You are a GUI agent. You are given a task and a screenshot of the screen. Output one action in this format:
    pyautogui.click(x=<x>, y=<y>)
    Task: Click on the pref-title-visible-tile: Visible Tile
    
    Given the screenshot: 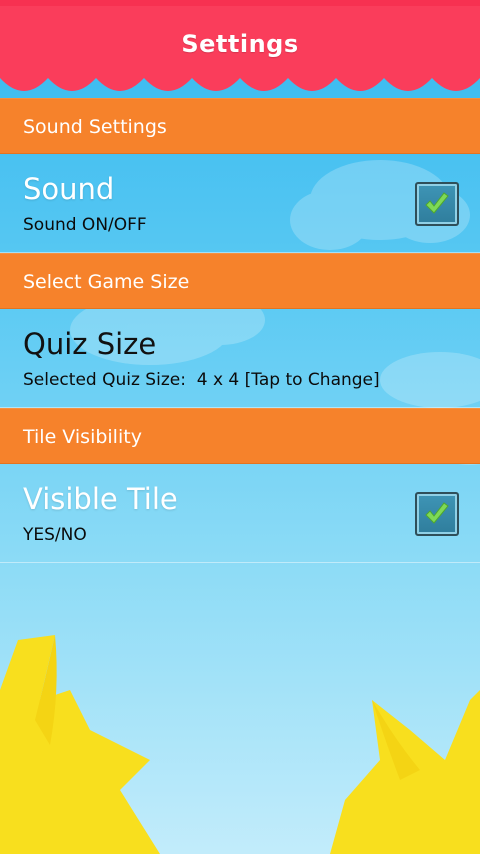 What is the action you would take?
    pyautogui.click(x=100, y=499)
    